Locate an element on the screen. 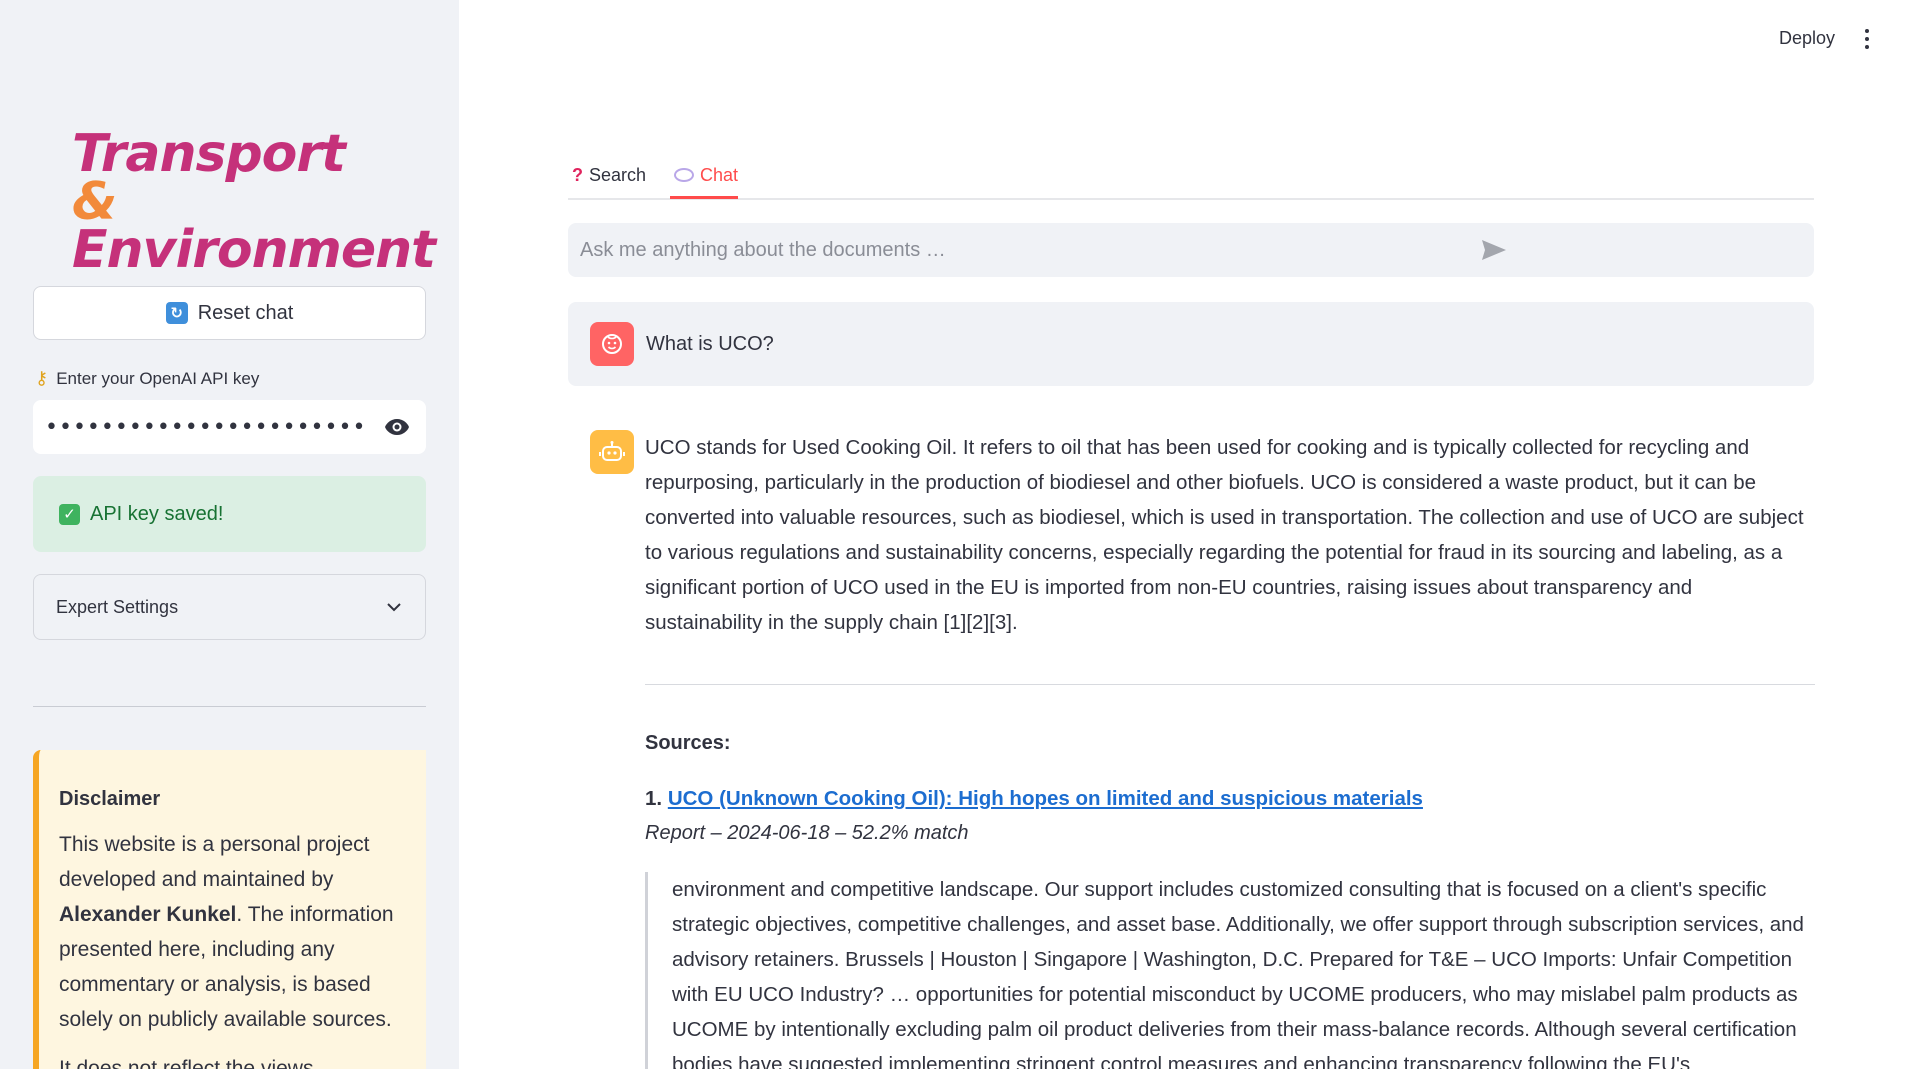  deploy-button: Deploy is located at coordinates (1807, 38).